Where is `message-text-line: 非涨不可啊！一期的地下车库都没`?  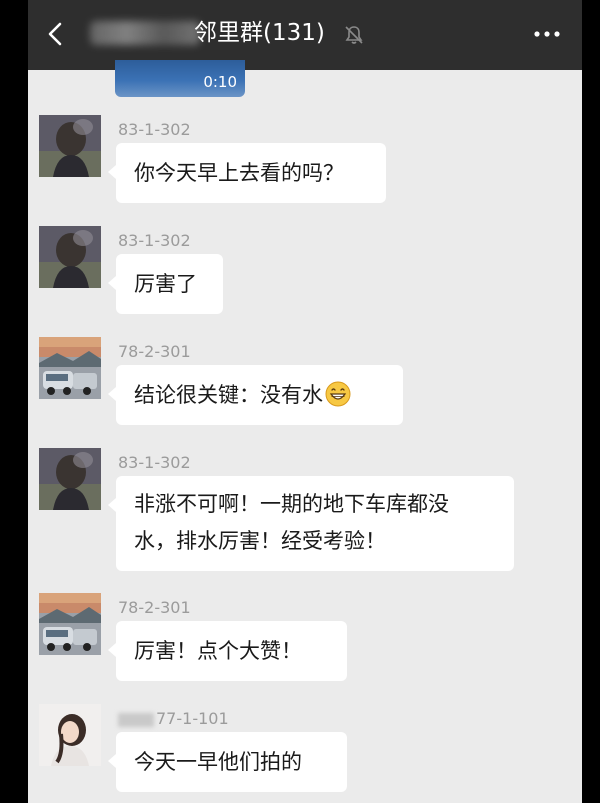 message-text-line: 非涨不可啊！一期的地下车库都没 is located at coordinates (291, 504).